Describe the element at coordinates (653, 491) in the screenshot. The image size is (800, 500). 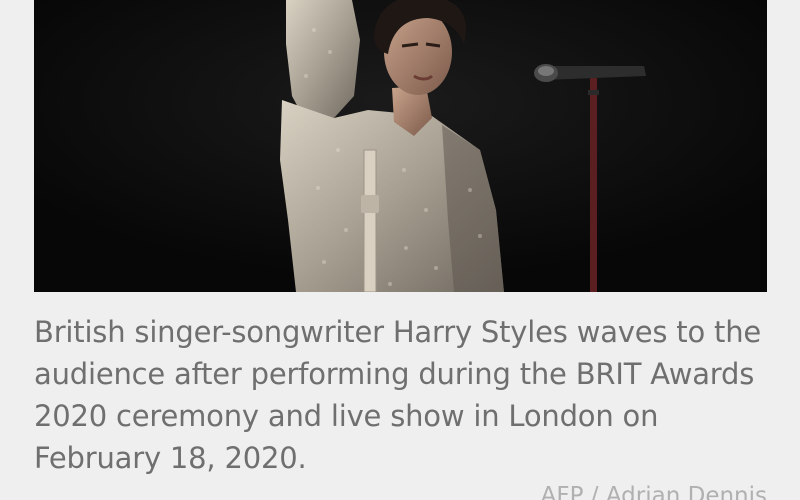
I see `photo-credit: AFP / Adrian Dennis` at that location.